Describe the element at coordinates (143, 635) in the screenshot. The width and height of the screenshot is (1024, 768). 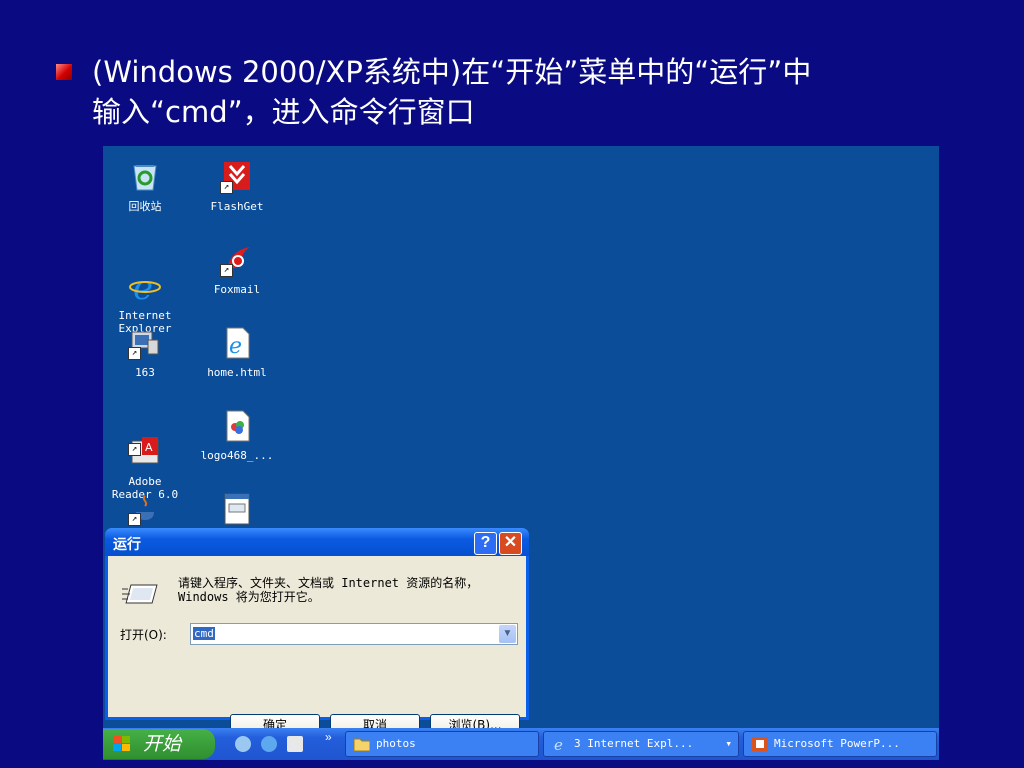
I see `open-label: 打开(O):` at that location.